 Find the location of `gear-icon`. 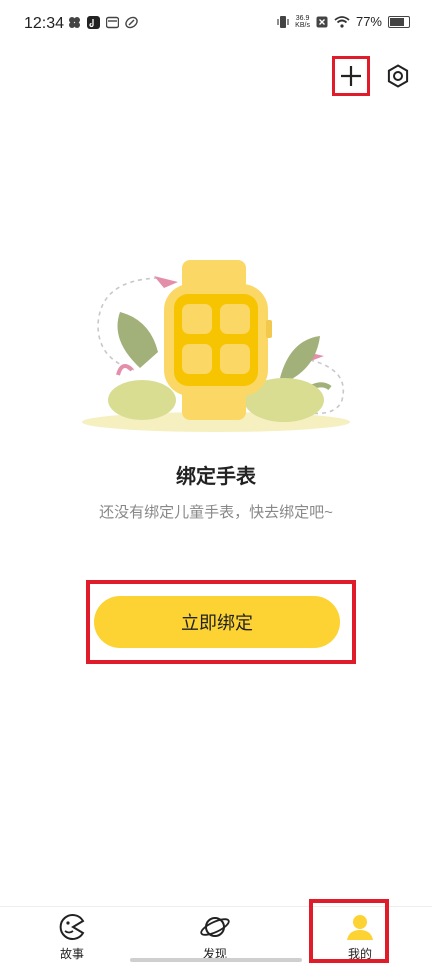

gear-icon is located at coordinates (398, 76).